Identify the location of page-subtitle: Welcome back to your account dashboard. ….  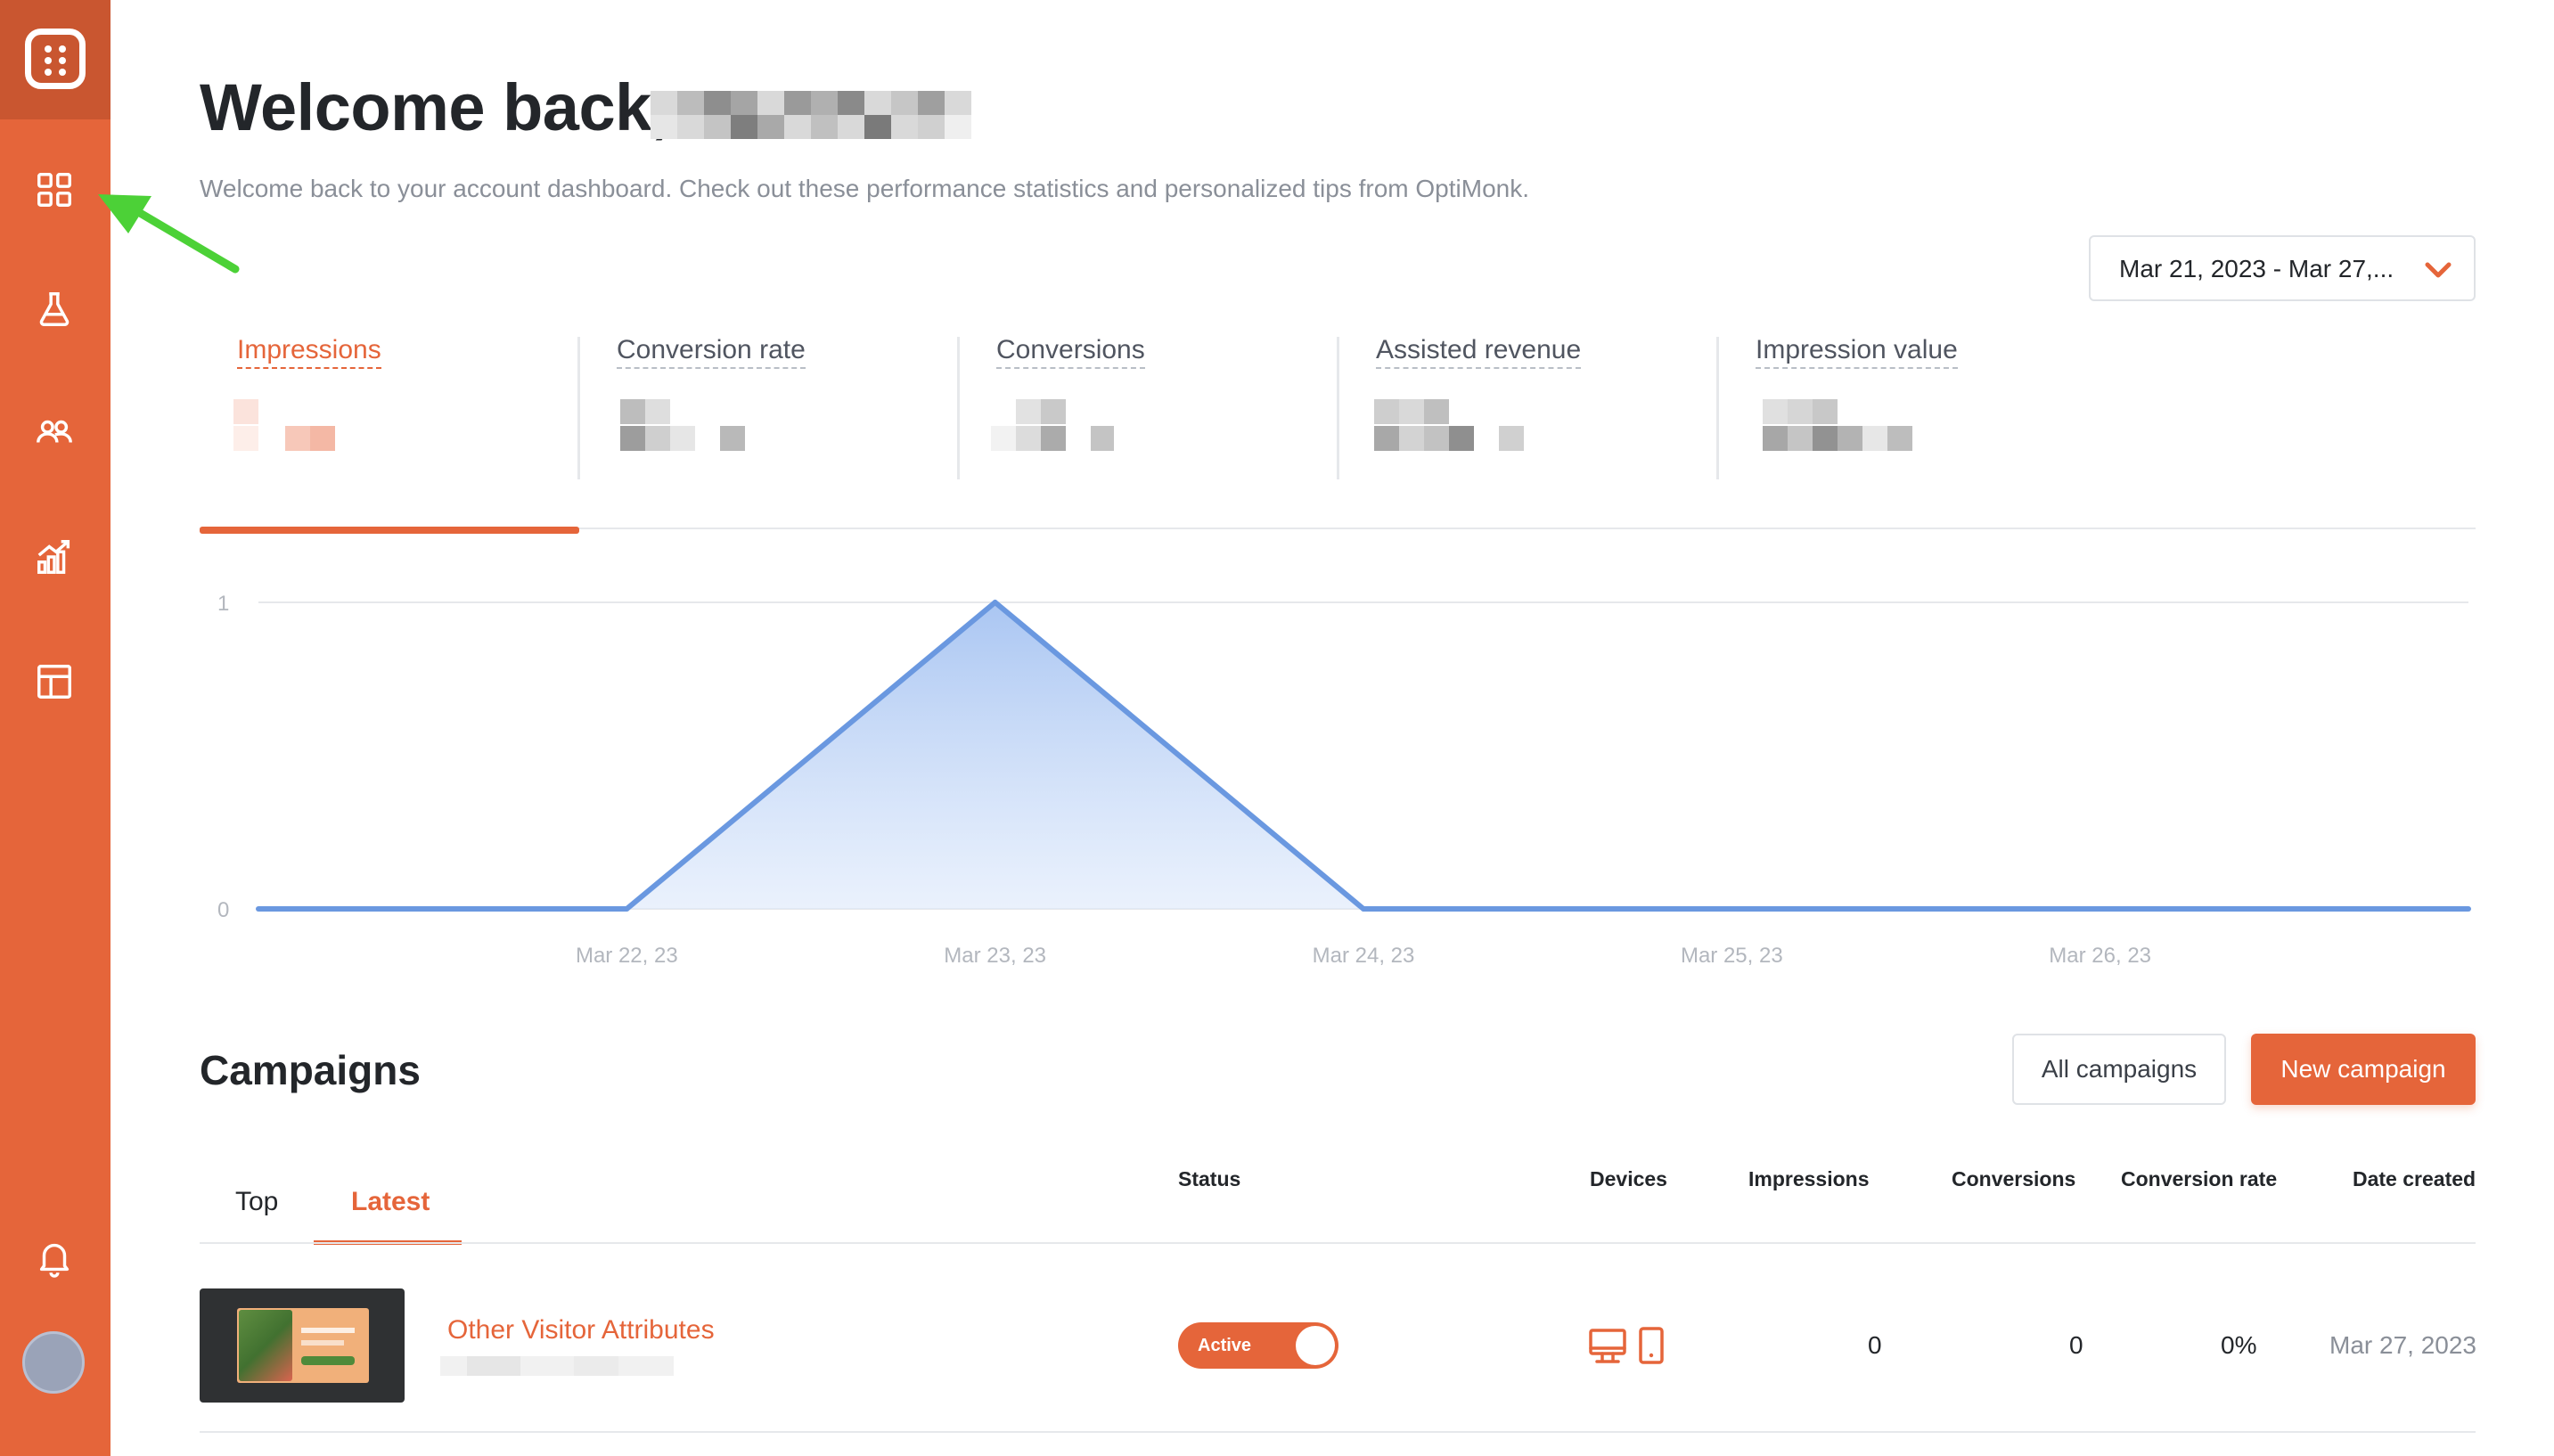
(864, 188).